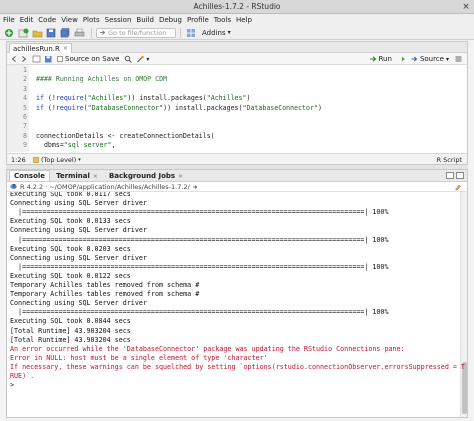 The height and width of the screenshot is (421, 474). I want to click on addins-menu: Addins ▾, so click(216, 33).